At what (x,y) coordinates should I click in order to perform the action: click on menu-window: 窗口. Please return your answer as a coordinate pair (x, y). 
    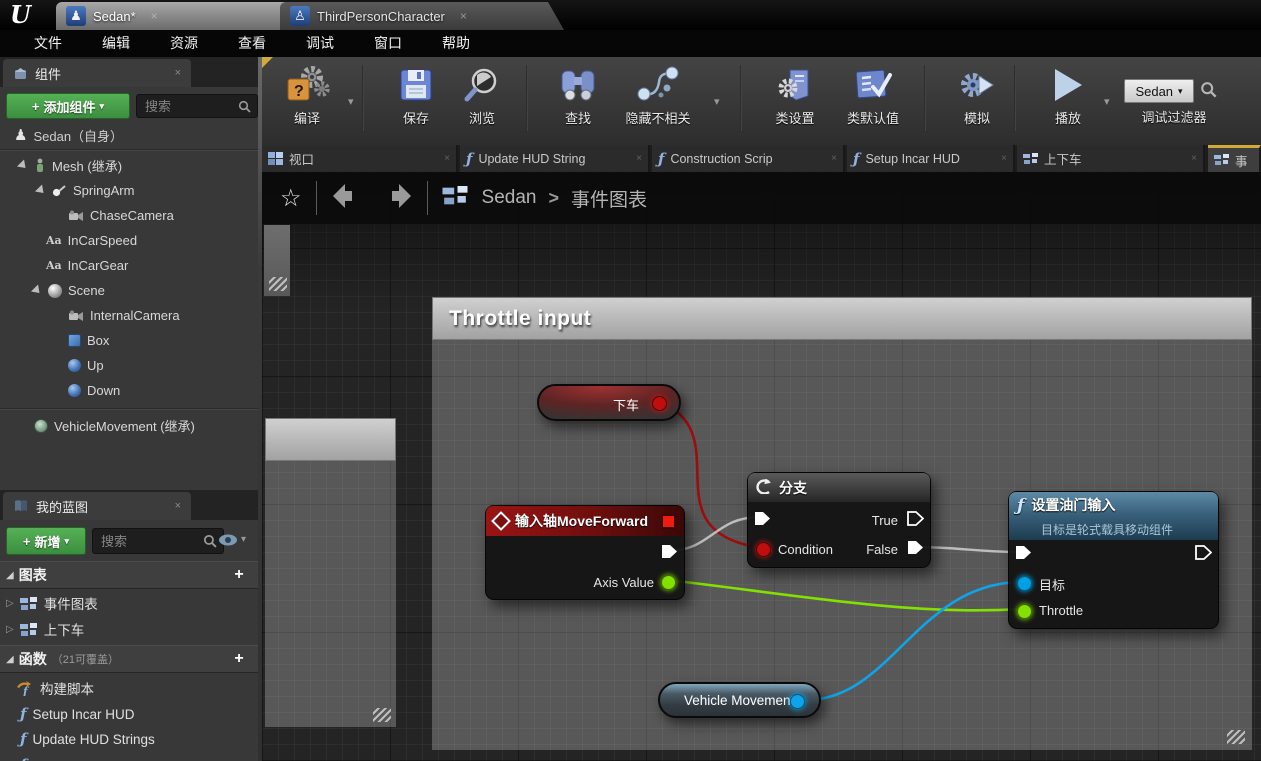
    Looking at the image, I should click on (388, 43).